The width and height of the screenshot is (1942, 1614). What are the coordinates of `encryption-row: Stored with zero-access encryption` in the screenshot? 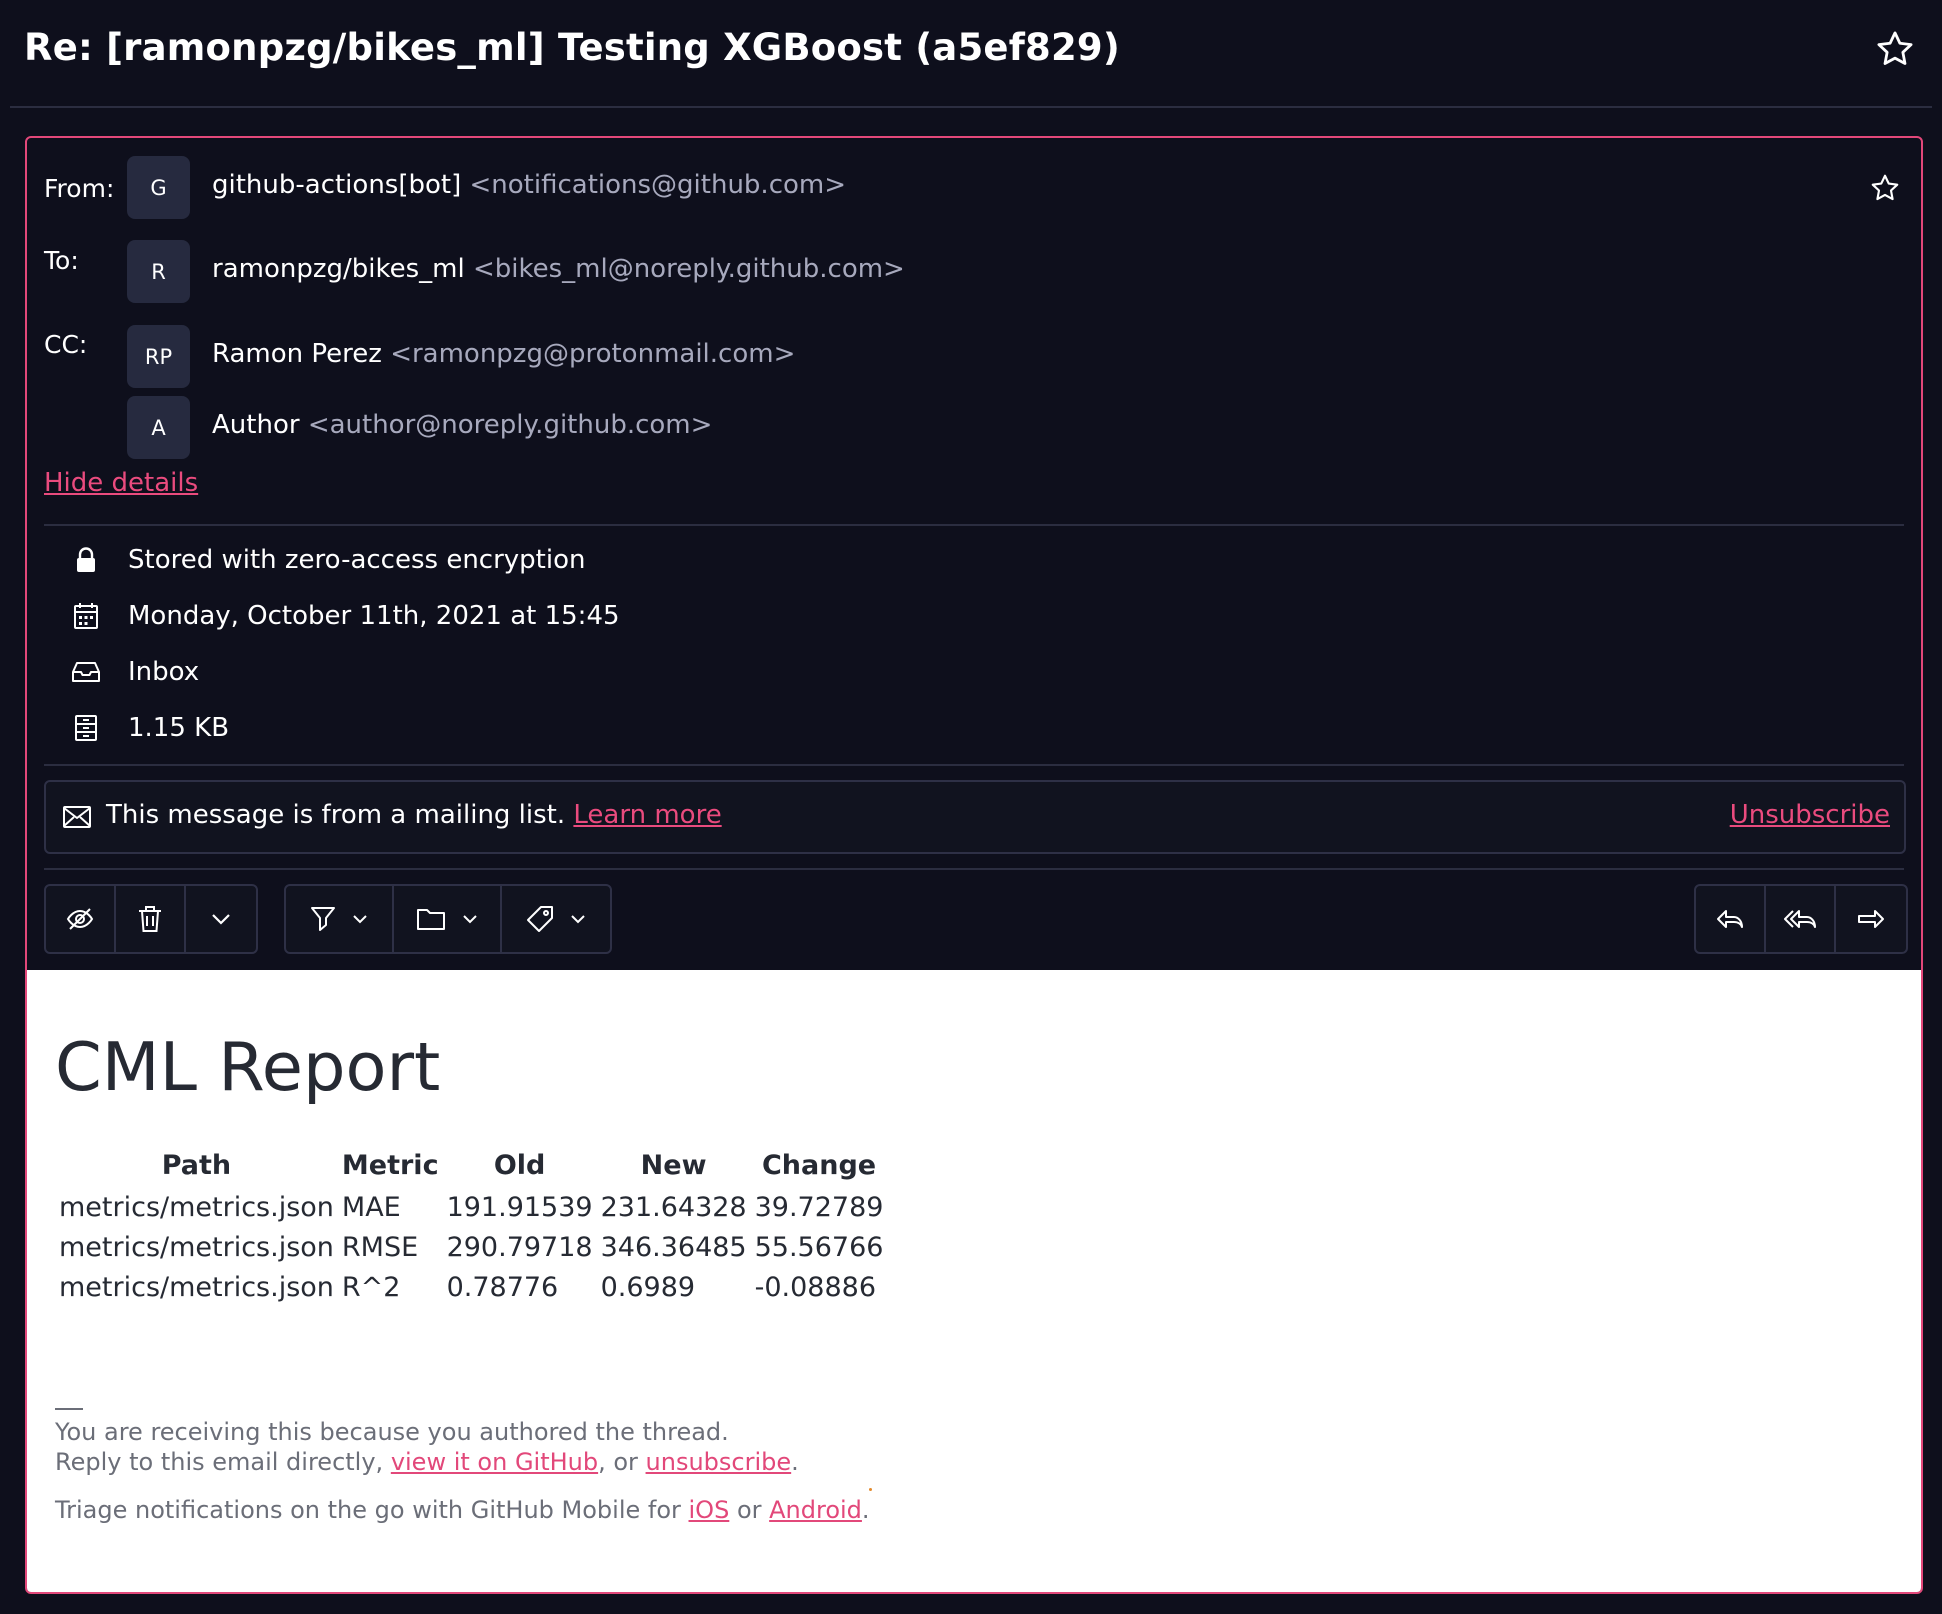 It's located at (314, 560).